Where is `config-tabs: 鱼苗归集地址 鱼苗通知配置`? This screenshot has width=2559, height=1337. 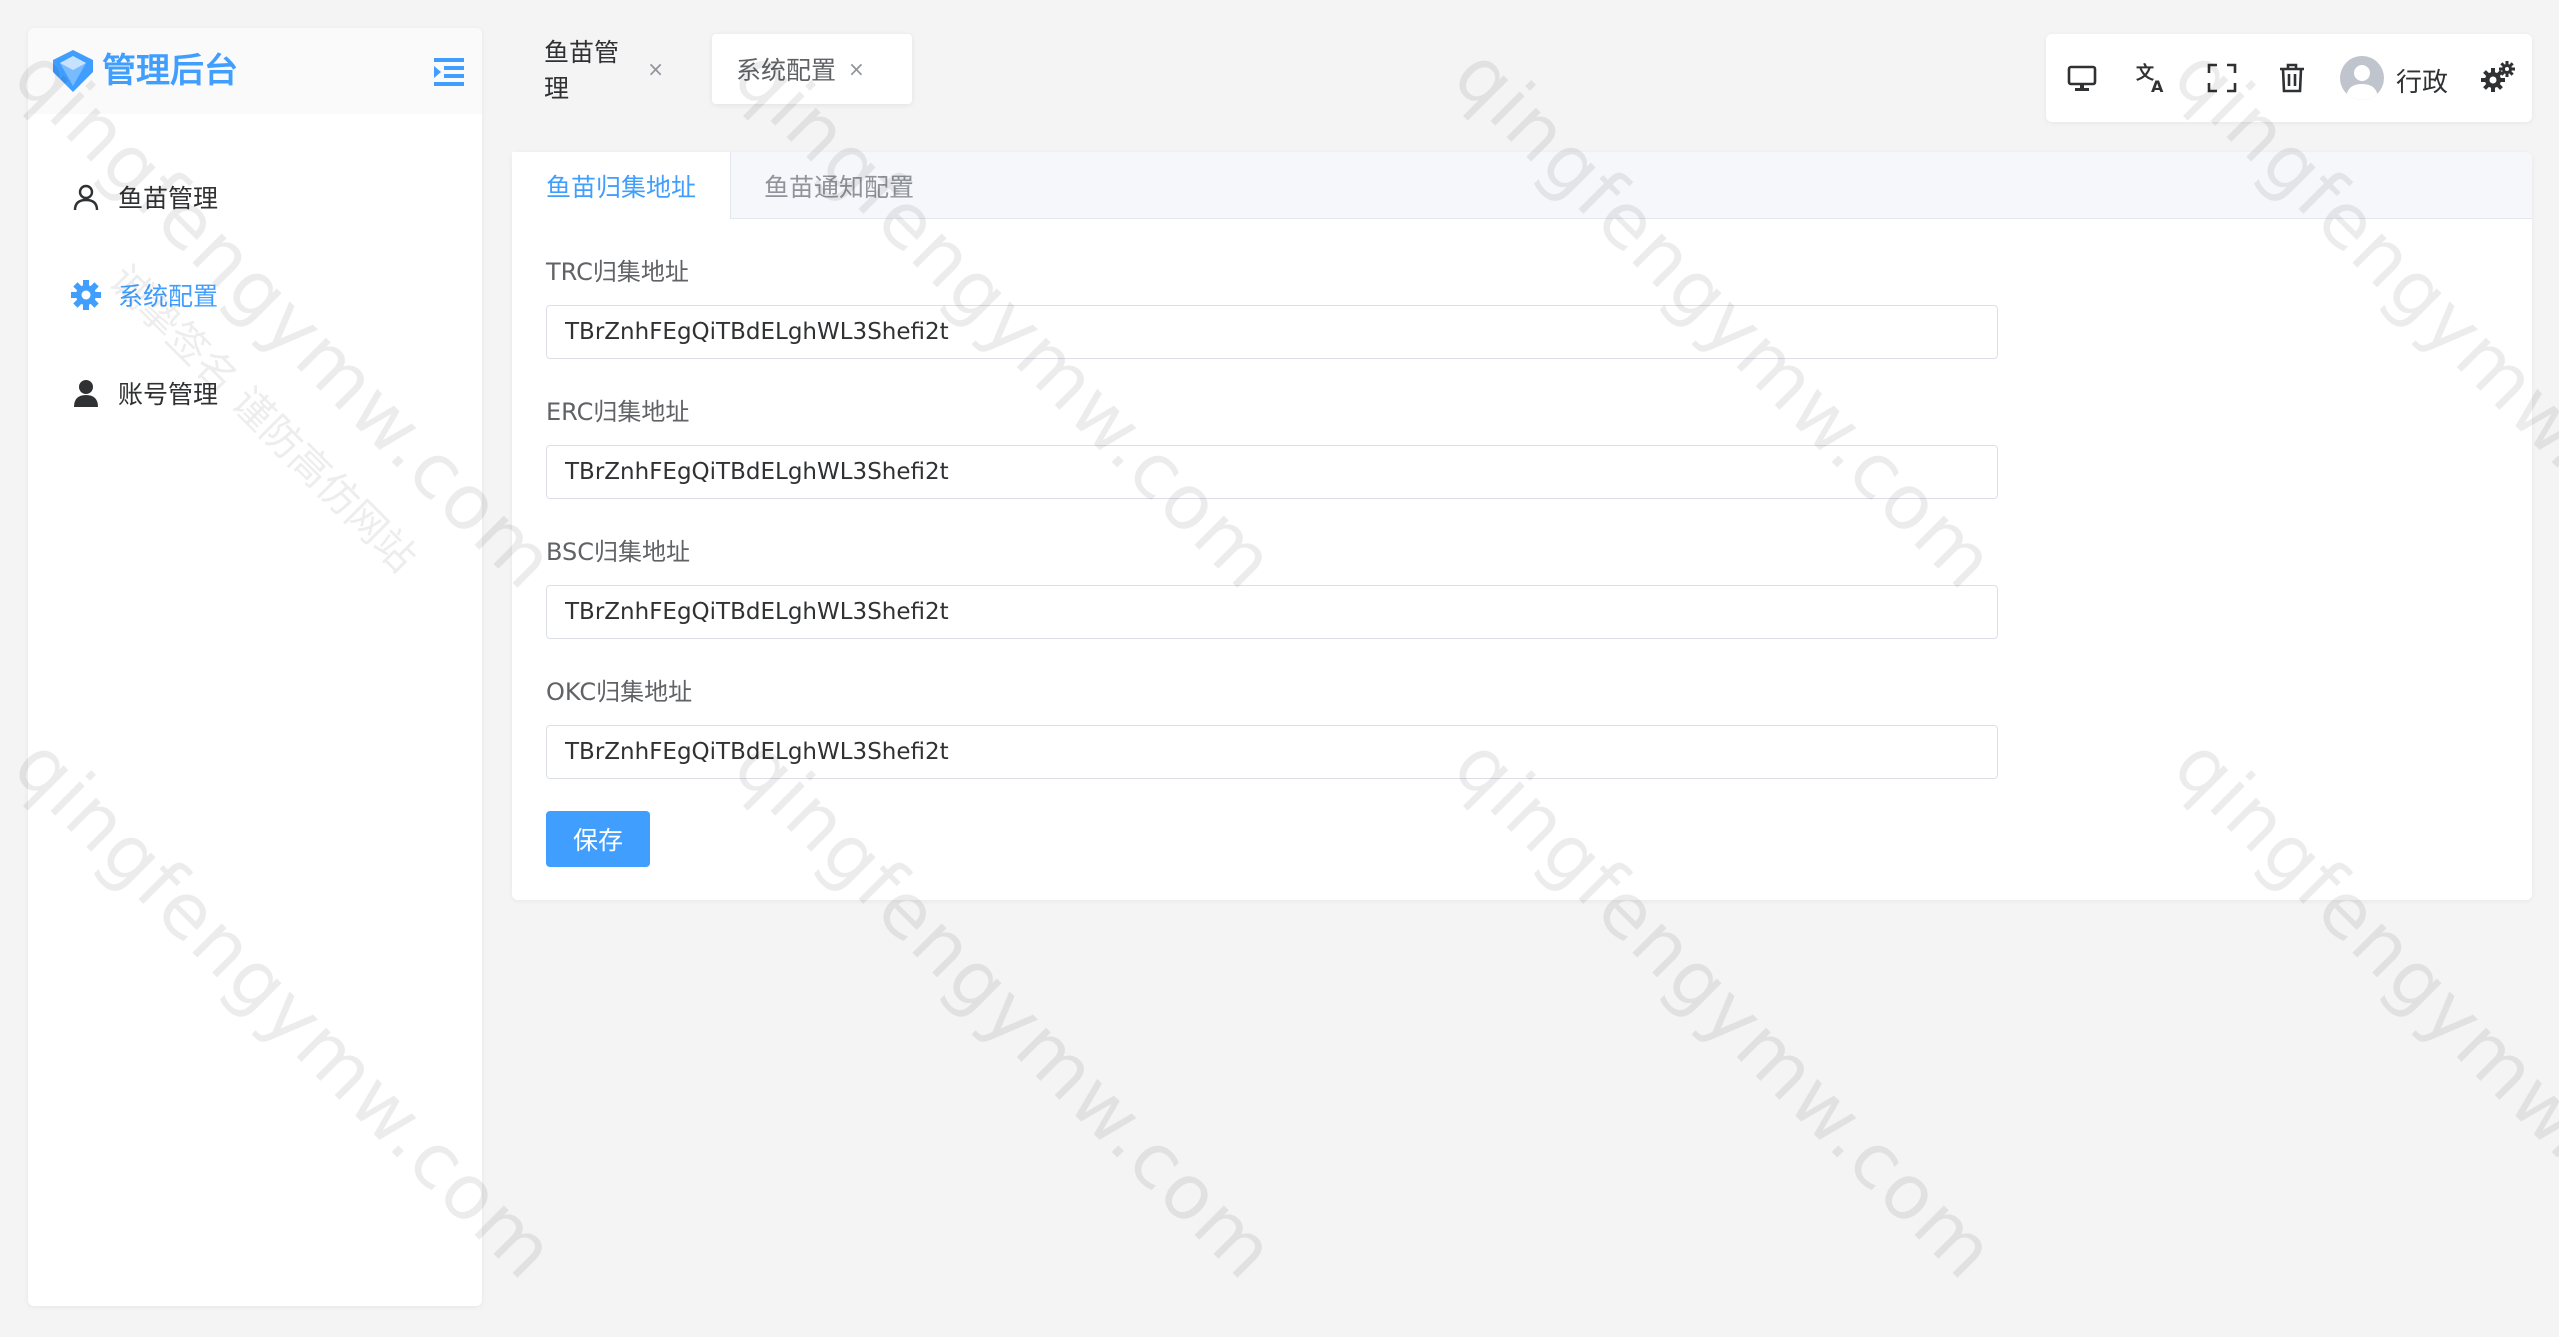 config-tabs: 鱼苗归集地址 鱼苗通知配置 is located at coordinates (1522, 185).